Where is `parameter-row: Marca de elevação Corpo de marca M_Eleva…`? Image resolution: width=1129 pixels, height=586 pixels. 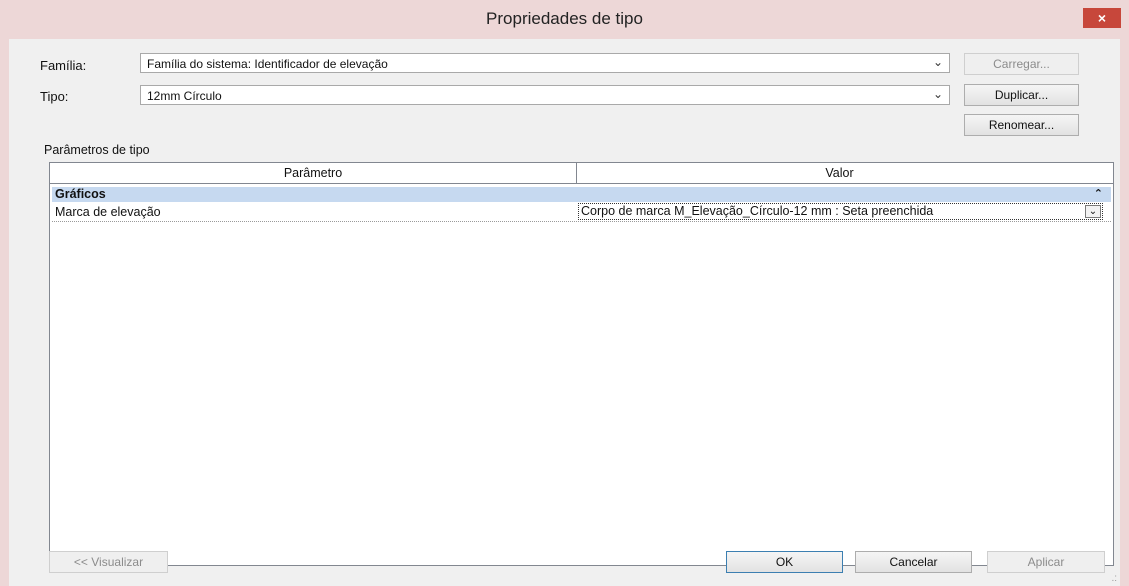 parameter-row: Marca de elevação Corpo de marca M_Eleva… is located at coordinates (581, 212).